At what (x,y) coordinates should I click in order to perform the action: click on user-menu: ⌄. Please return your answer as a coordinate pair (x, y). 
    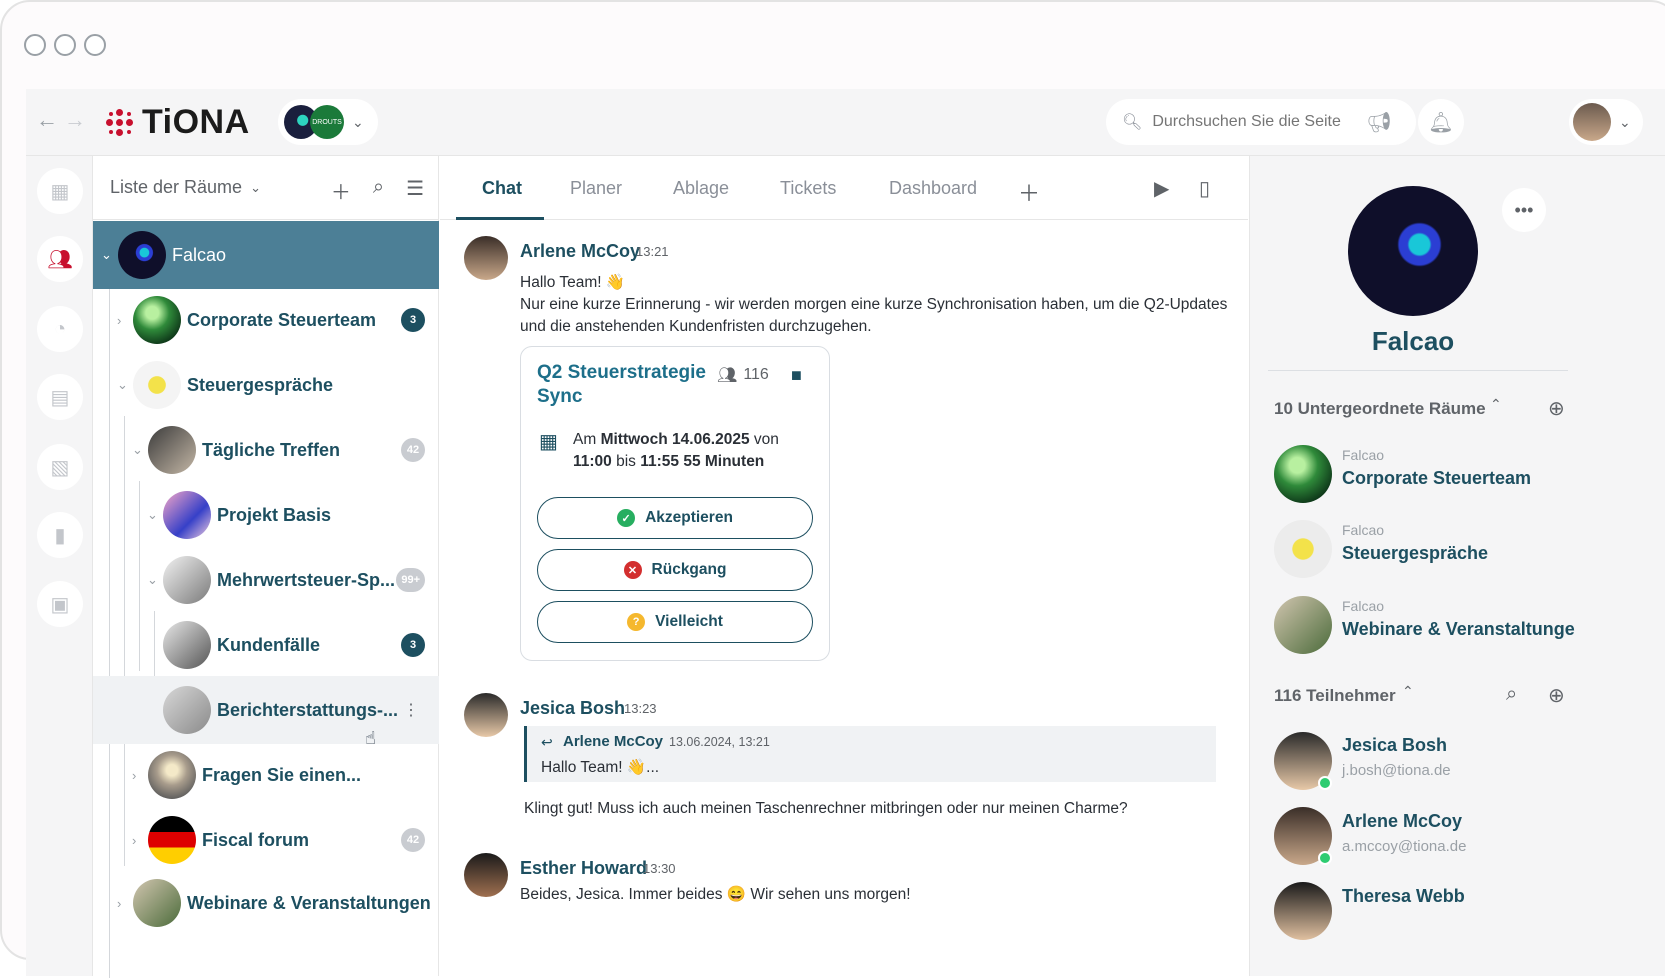
    Looking at the image, I should click on (1606, 122).